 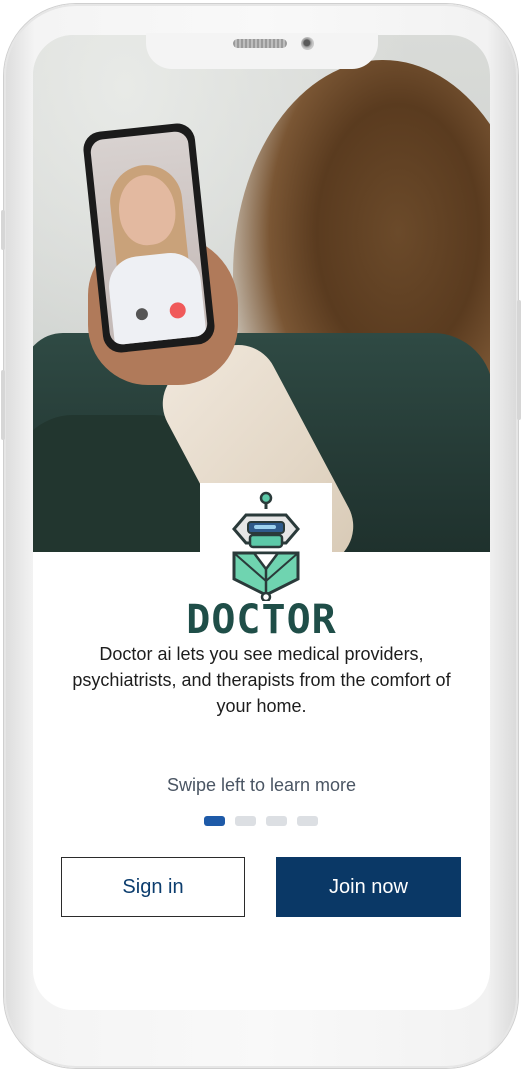 I want to click on video-call-provider-coat, so click(x=156, y=297).